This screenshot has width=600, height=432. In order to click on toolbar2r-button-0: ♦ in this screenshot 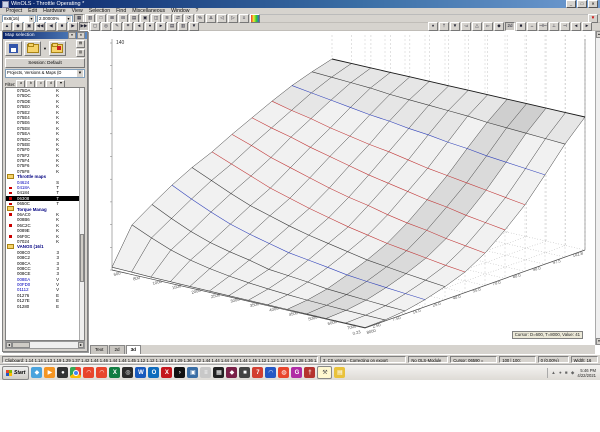, I will do `click(433, 26)`.